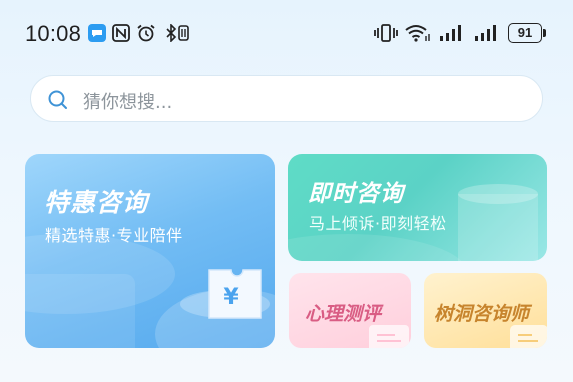 Image resolution: width=573 pixels, height=382 pixels. Describe the element at coordinates (544, 33) in the screenshot. I see `battery-tip` at that location.